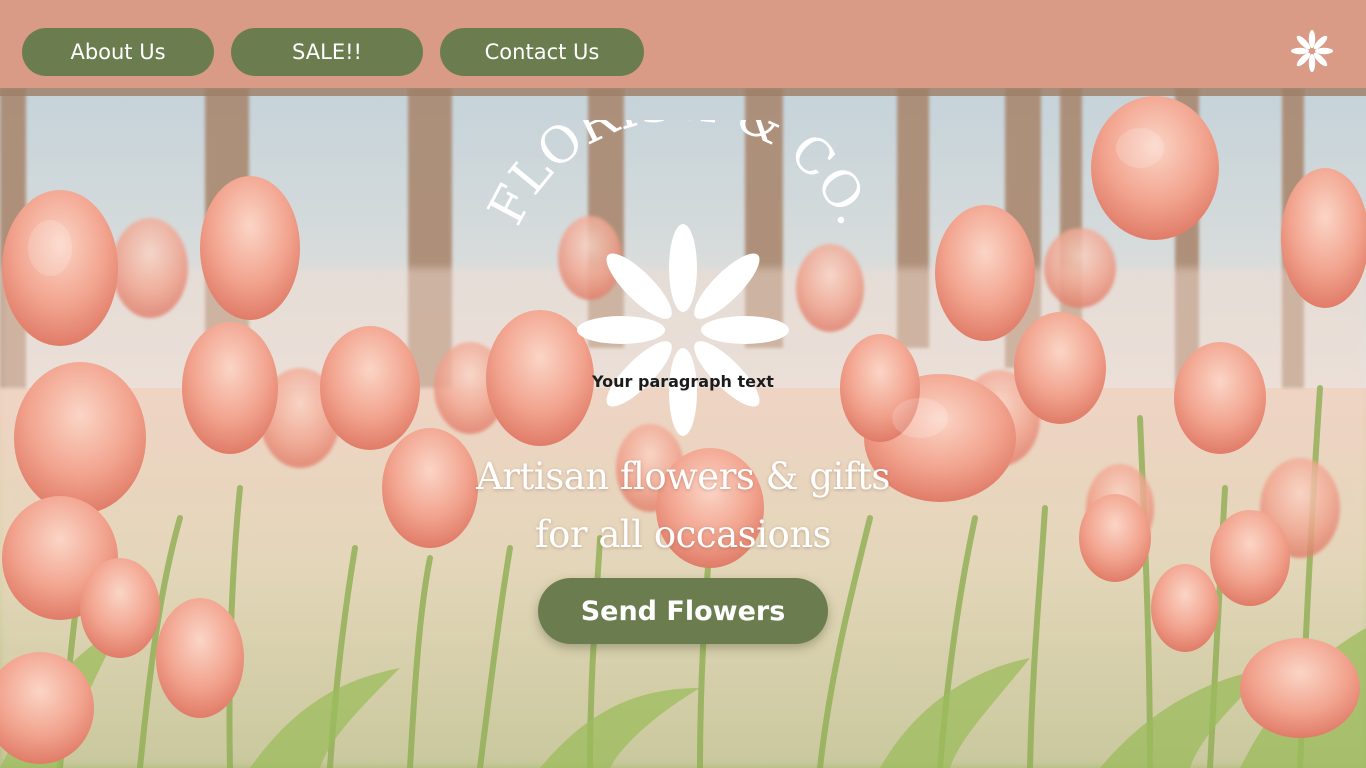 This screenshot has width=1366, height=768. I want to click on headline-line-1: Artisan flowers & gifts, so click(683, 476).